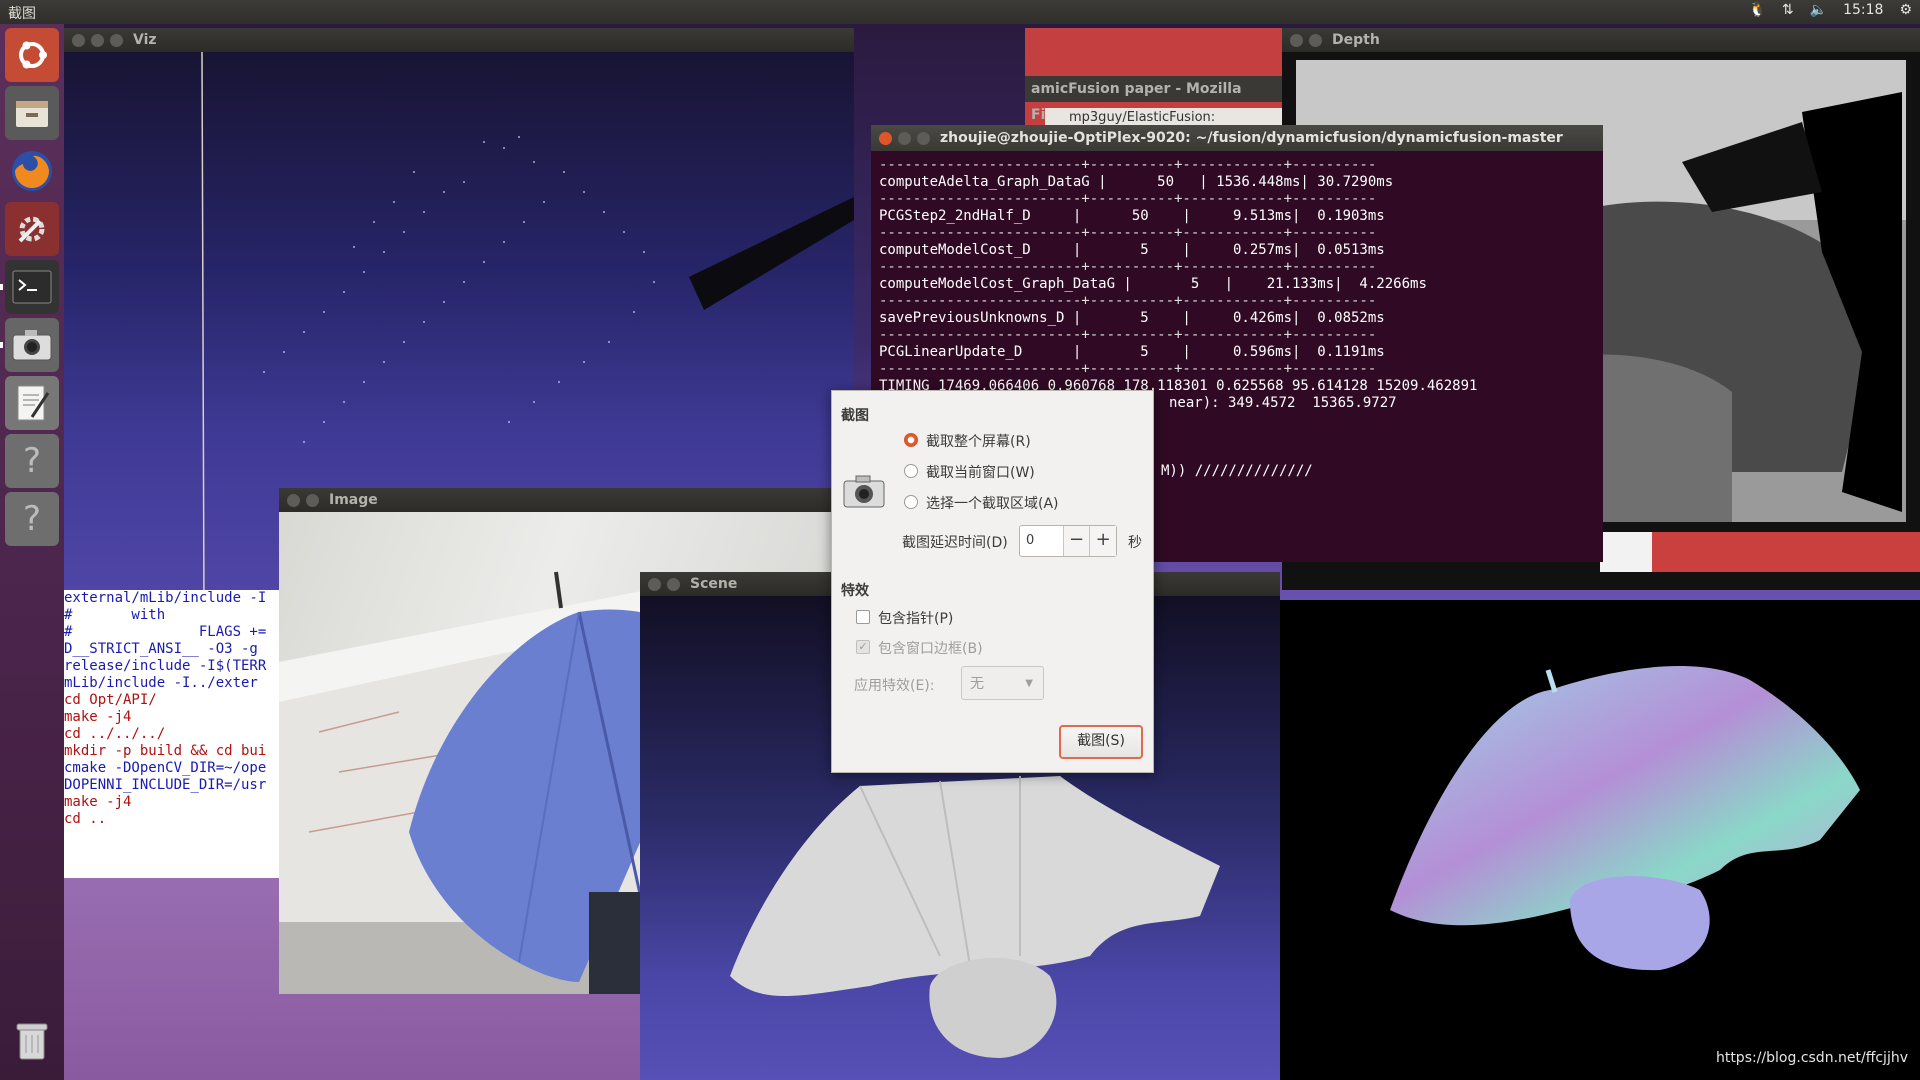 Image resolution: width=1920 pixels, height=1080 pixels. I want to click on effects-section-title: 特效, so click(855, 591).